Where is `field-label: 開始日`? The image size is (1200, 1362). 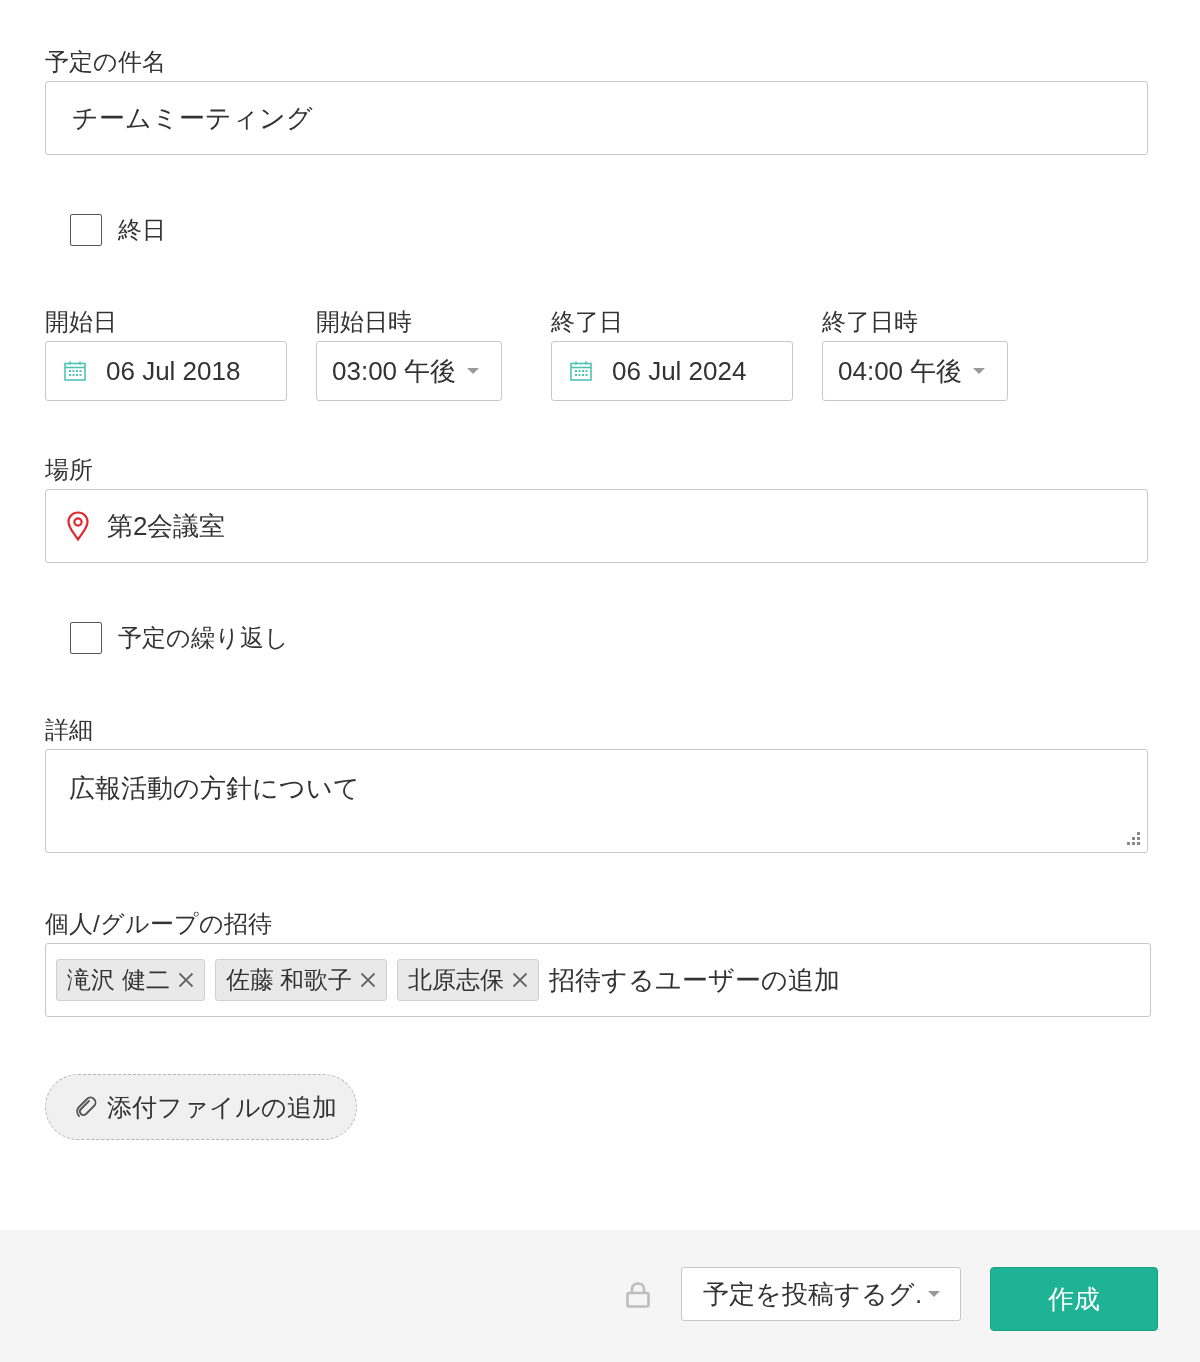 field-label: 開始日 is located at coordinates (81, 322).